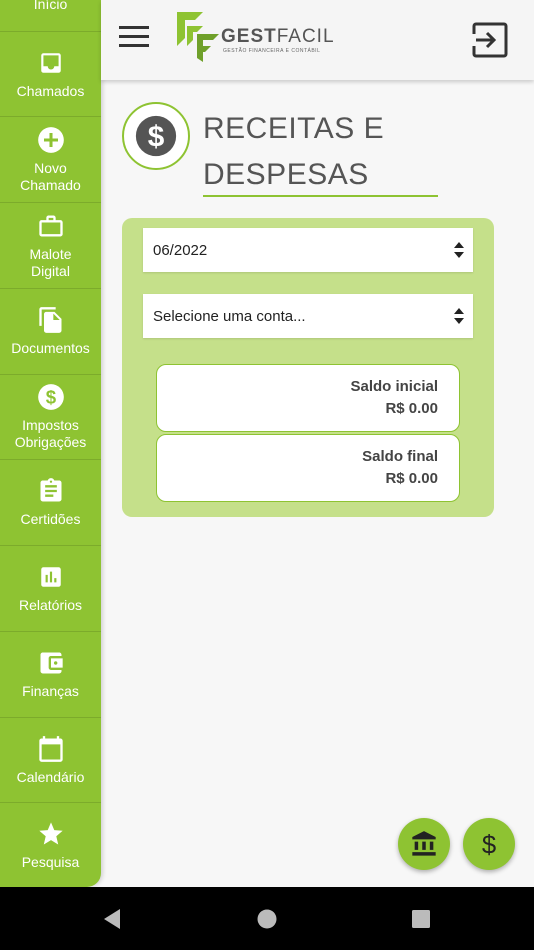  What do you see at coordinates (180, 250) in the screenshot?
I see `period-select-value: 06/2022` at bounding box center [180, 250].